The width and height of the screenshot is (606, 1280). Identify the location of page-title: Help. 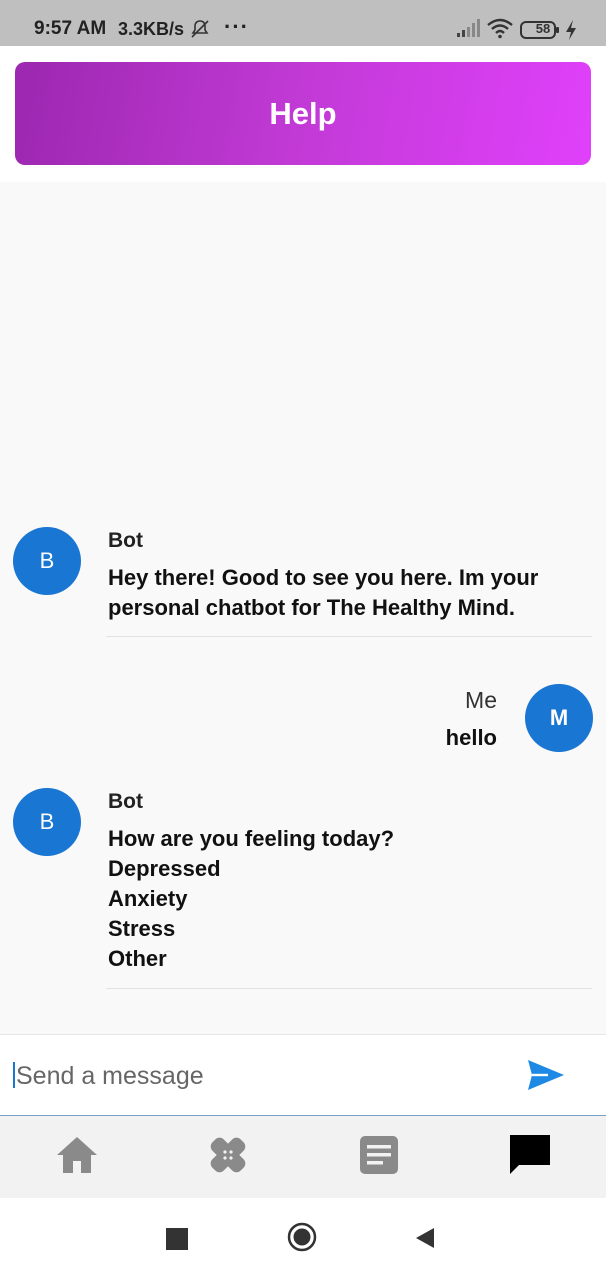
(303, 113).